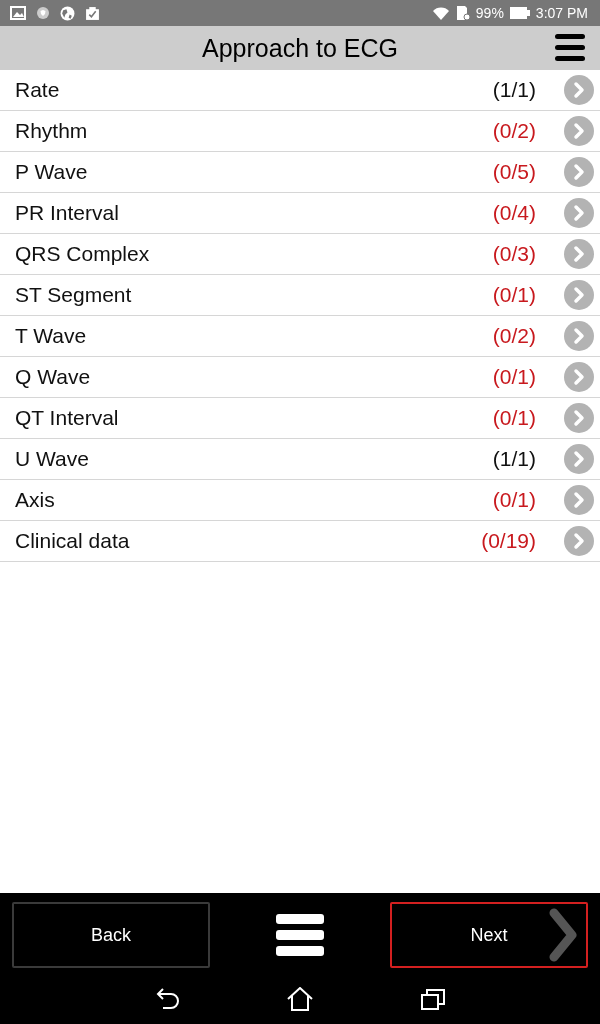  I want to click on topic-label: U Wave, so click(52, 459).